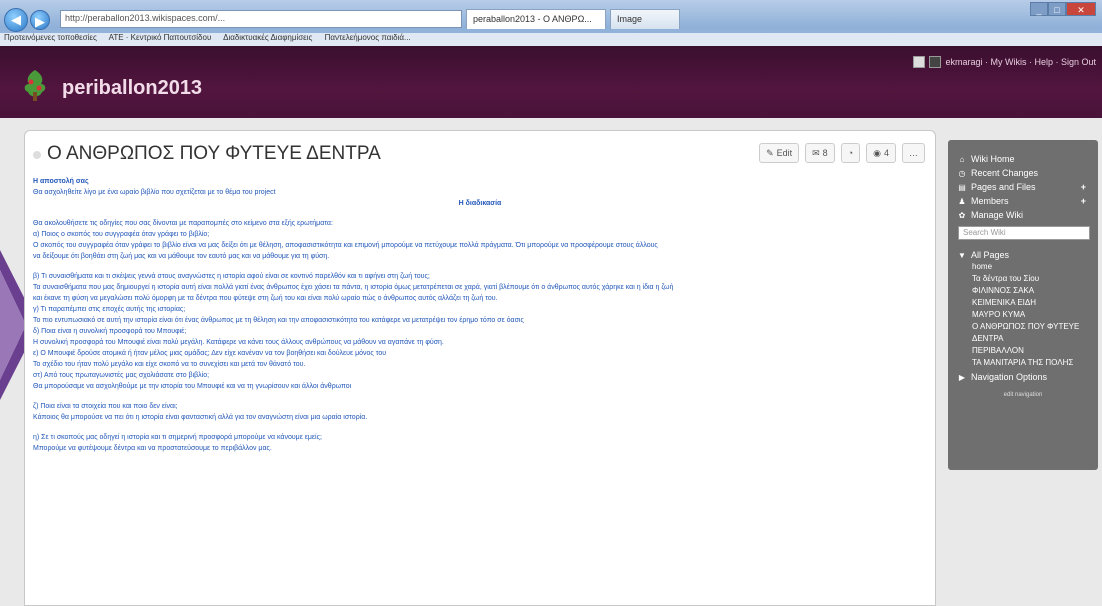 The width and height of the screenshot is (1102, 606). What do you see at coordinates (1005, 173) in the screenshot?
I see `sidebar-item-label: Recent Changes` at bounding box center [1005, 173].